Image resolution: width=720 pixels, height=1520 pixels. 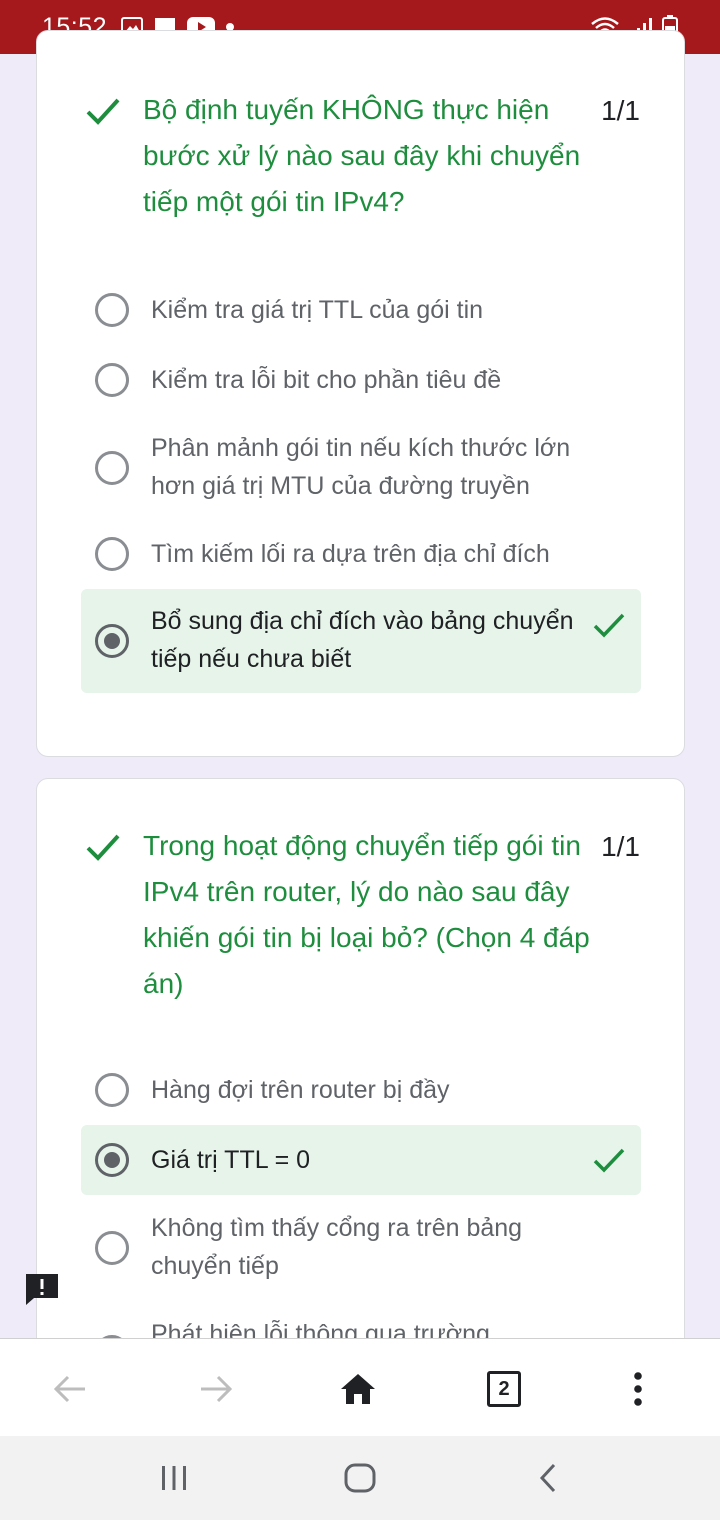 I want to click on tabs-icon: 2, so click(x=504, y=1389).